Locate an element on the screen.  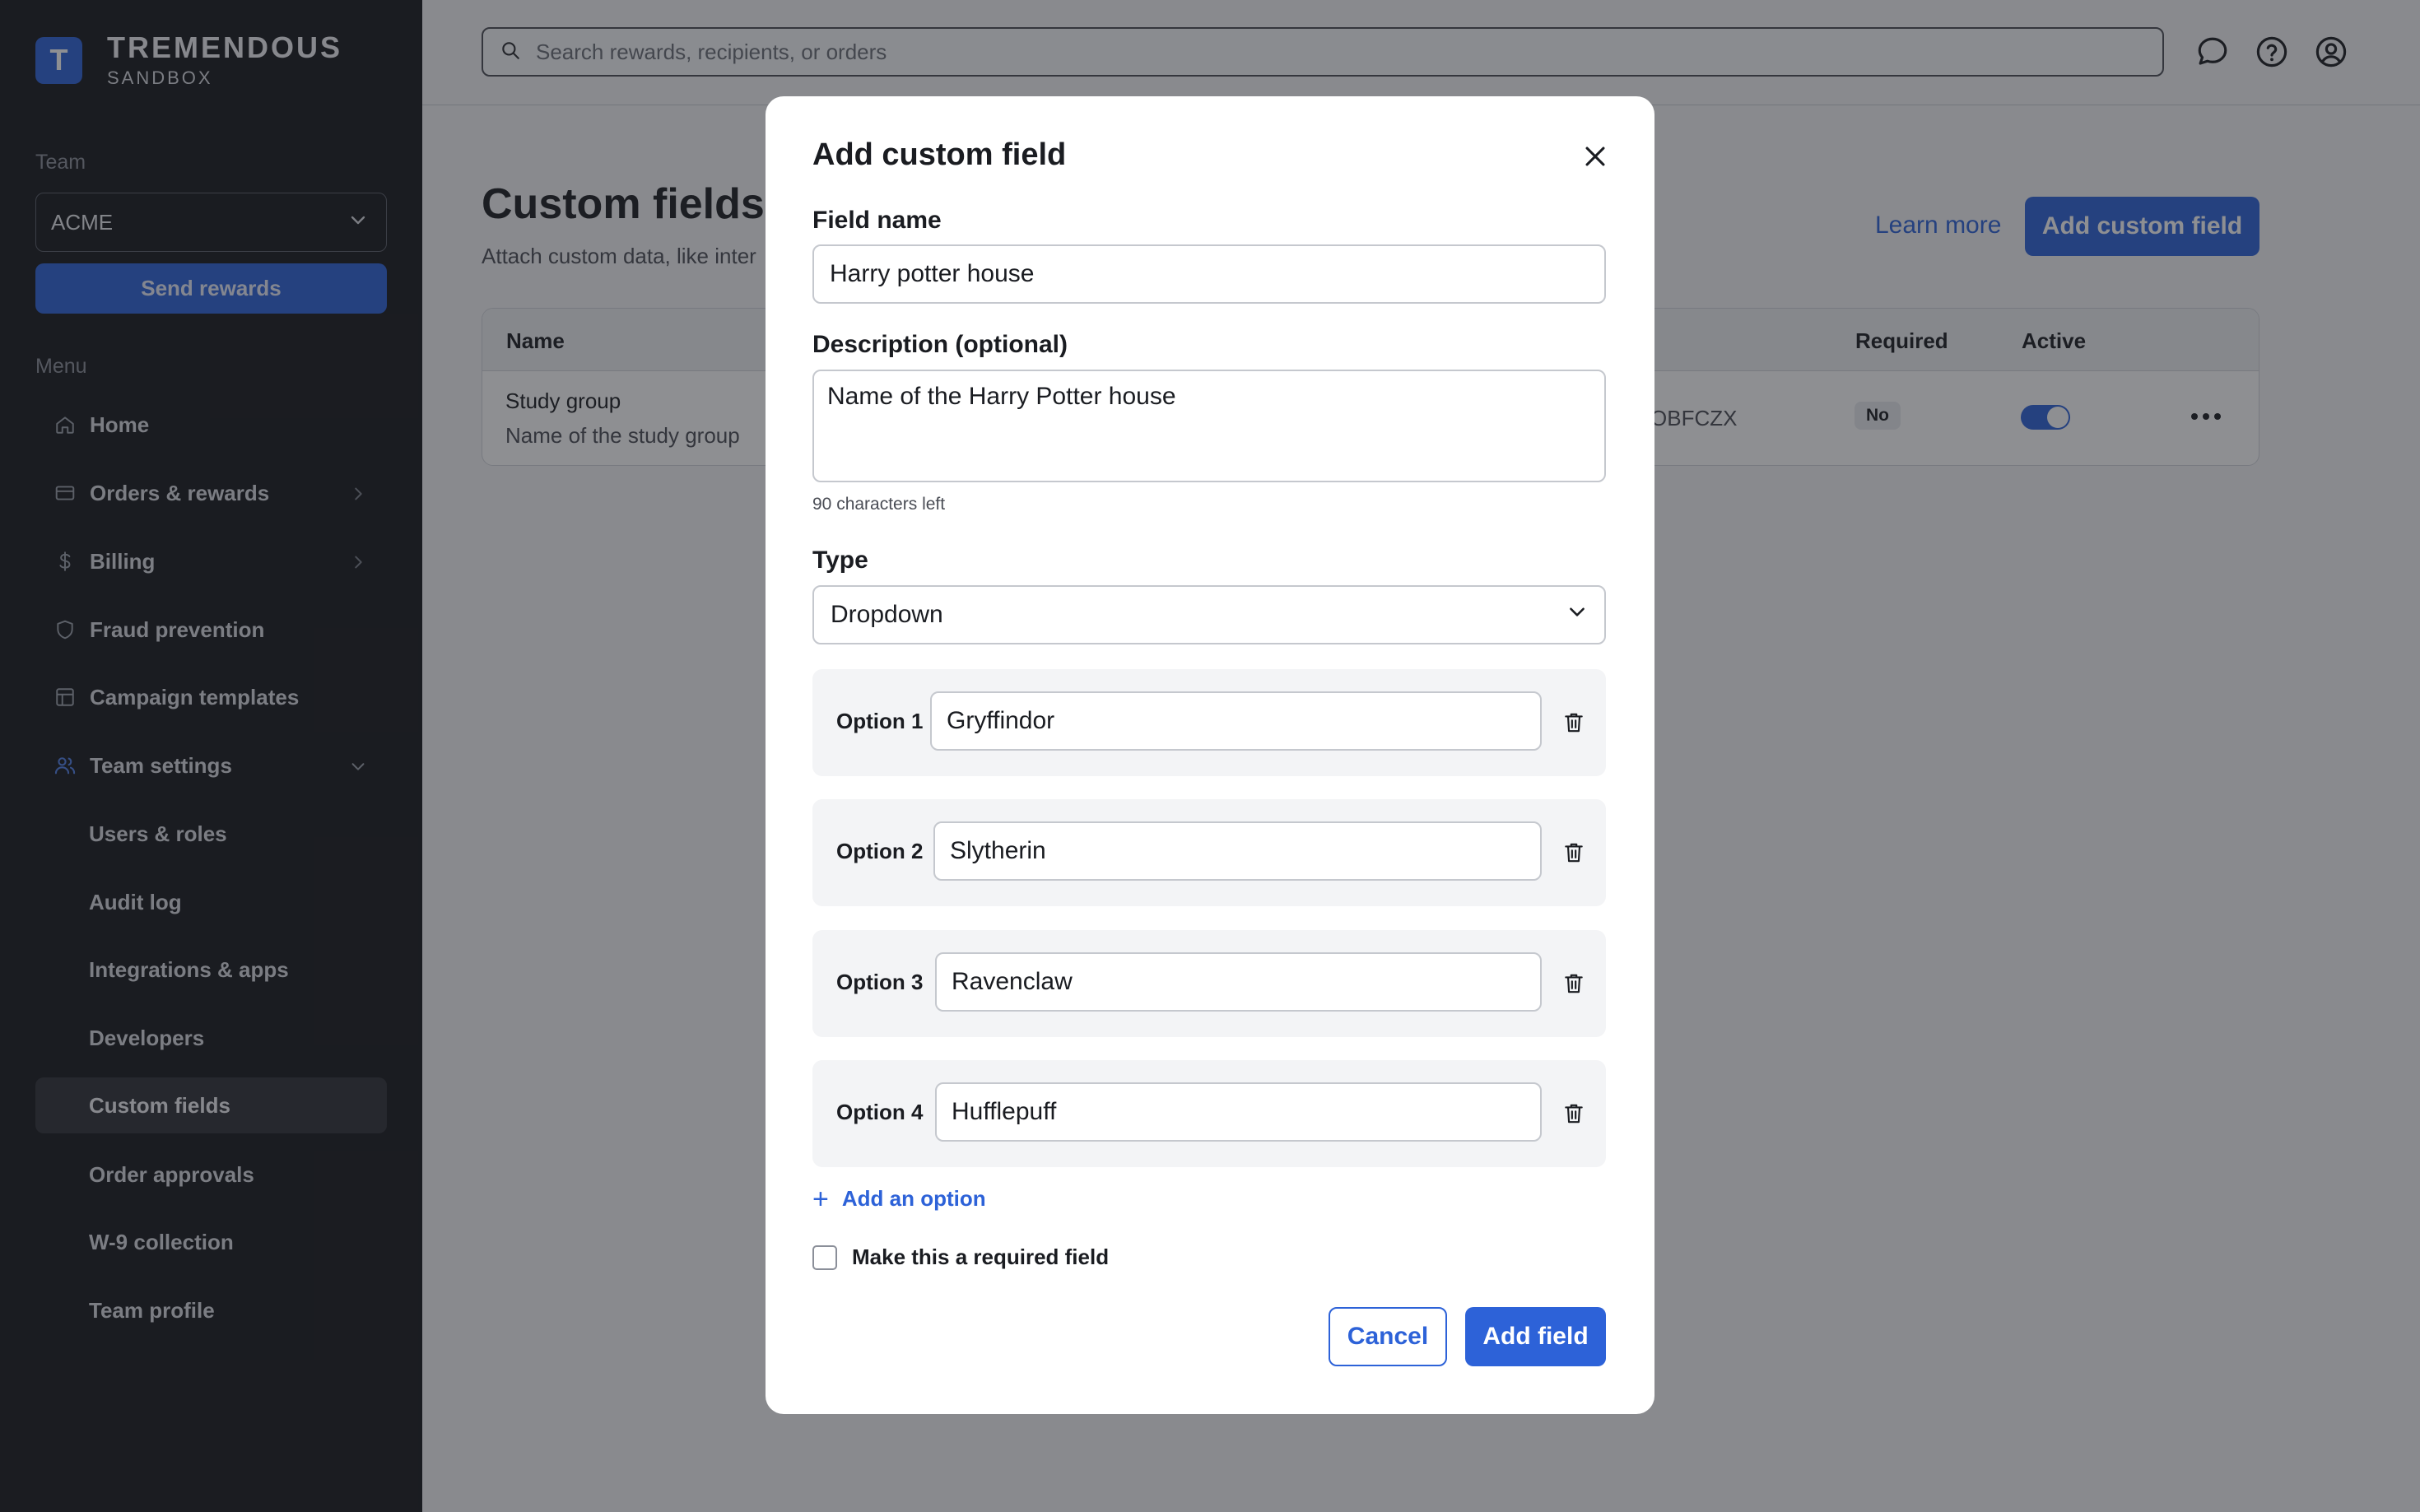
add-option-button: + Add an option is located at coordinates (899, 1199).